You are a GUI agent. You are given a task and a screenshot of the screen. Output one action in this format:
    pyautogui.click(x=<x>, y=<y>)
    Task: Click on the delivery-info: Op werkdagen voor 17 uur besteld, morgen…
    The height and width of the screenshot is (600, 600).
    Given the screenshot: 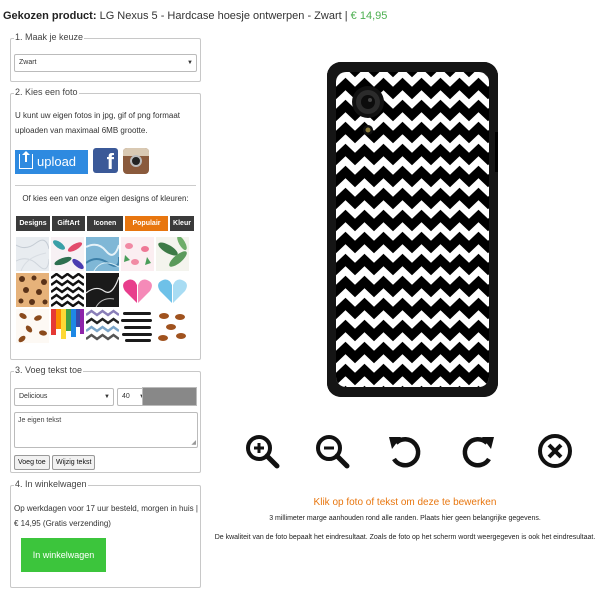 What is the action you would take?
    pyautogui.click(x=106, y=516)
    